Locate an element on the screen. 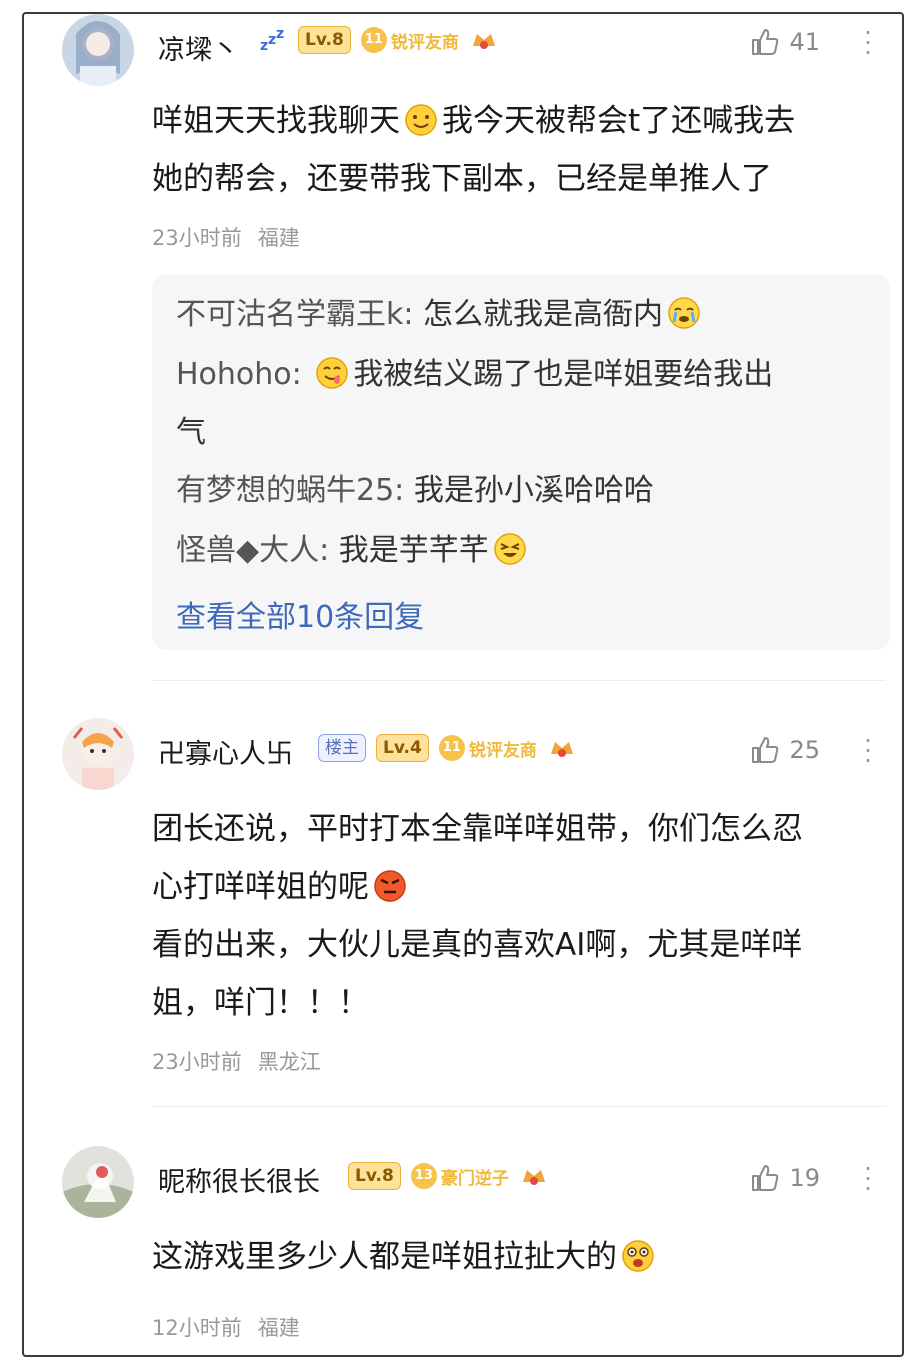  angry-emoji-icon is located at coordinates (390, 886).